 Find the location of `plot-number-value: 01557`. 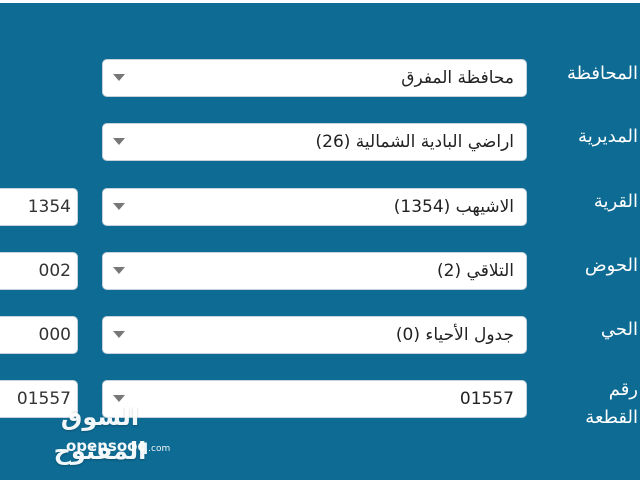

plot-number-value: 01557 is located at coordinates (486, 399).